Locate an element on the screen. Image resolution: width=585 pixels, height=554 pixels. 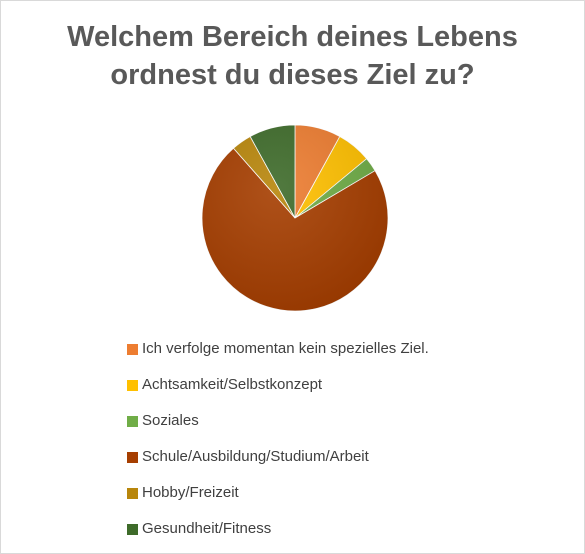
legend-item-2: Soziales is located at coordinates (347, 428).